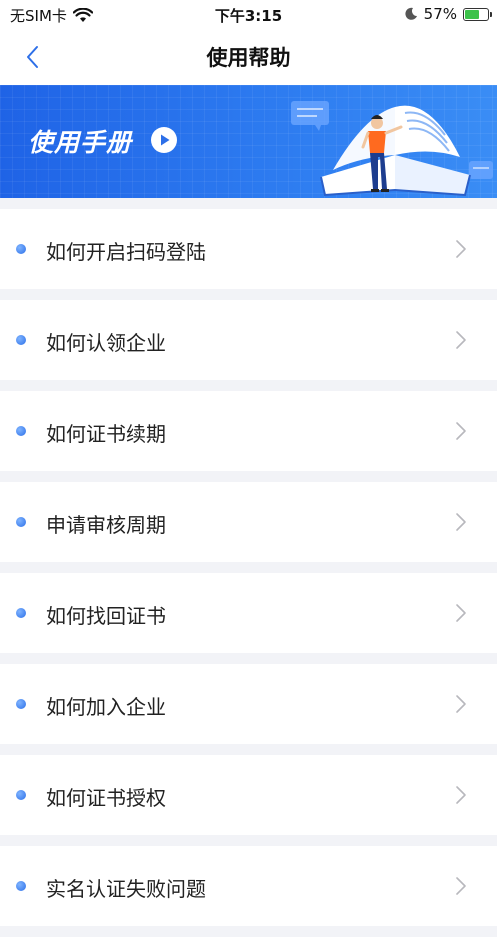 The width and height of the screenshot is (497, 937). I want to click on list-item-label: 申请审核周期, so click(106, 525).